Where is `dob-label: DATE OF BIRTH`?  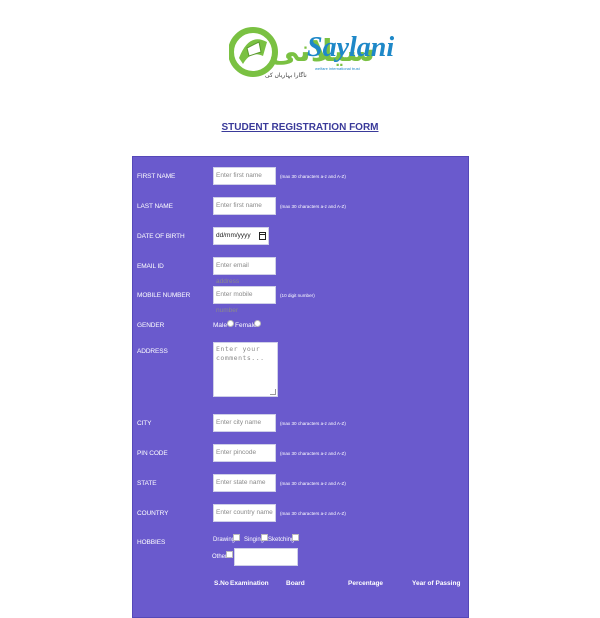
dob-label: DATE OF BIRTH is located at coordinates (161, 236).